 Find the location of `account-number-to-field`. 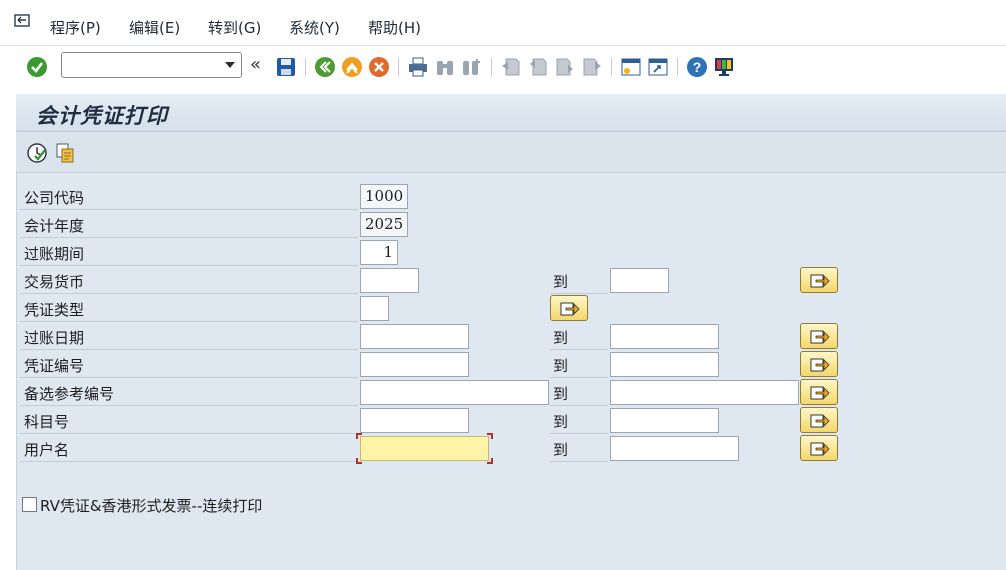

account-number-to-field is located at coordinates (664, 420).